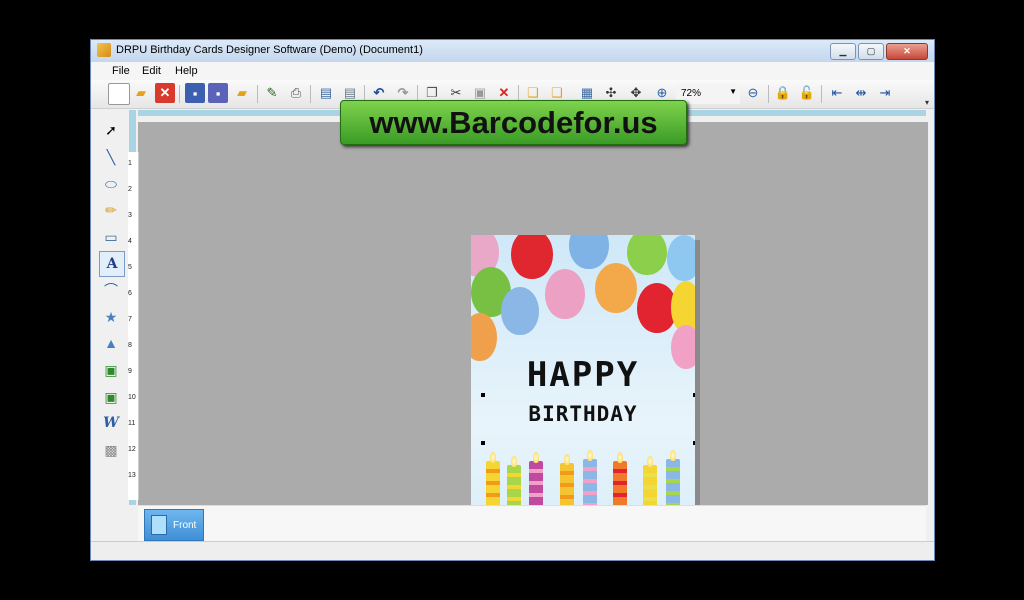  What do you see at coordinates (583, 375) in the screenshot?
I see `card-text-happy: HAPPY` at bounding box center [583, 375].